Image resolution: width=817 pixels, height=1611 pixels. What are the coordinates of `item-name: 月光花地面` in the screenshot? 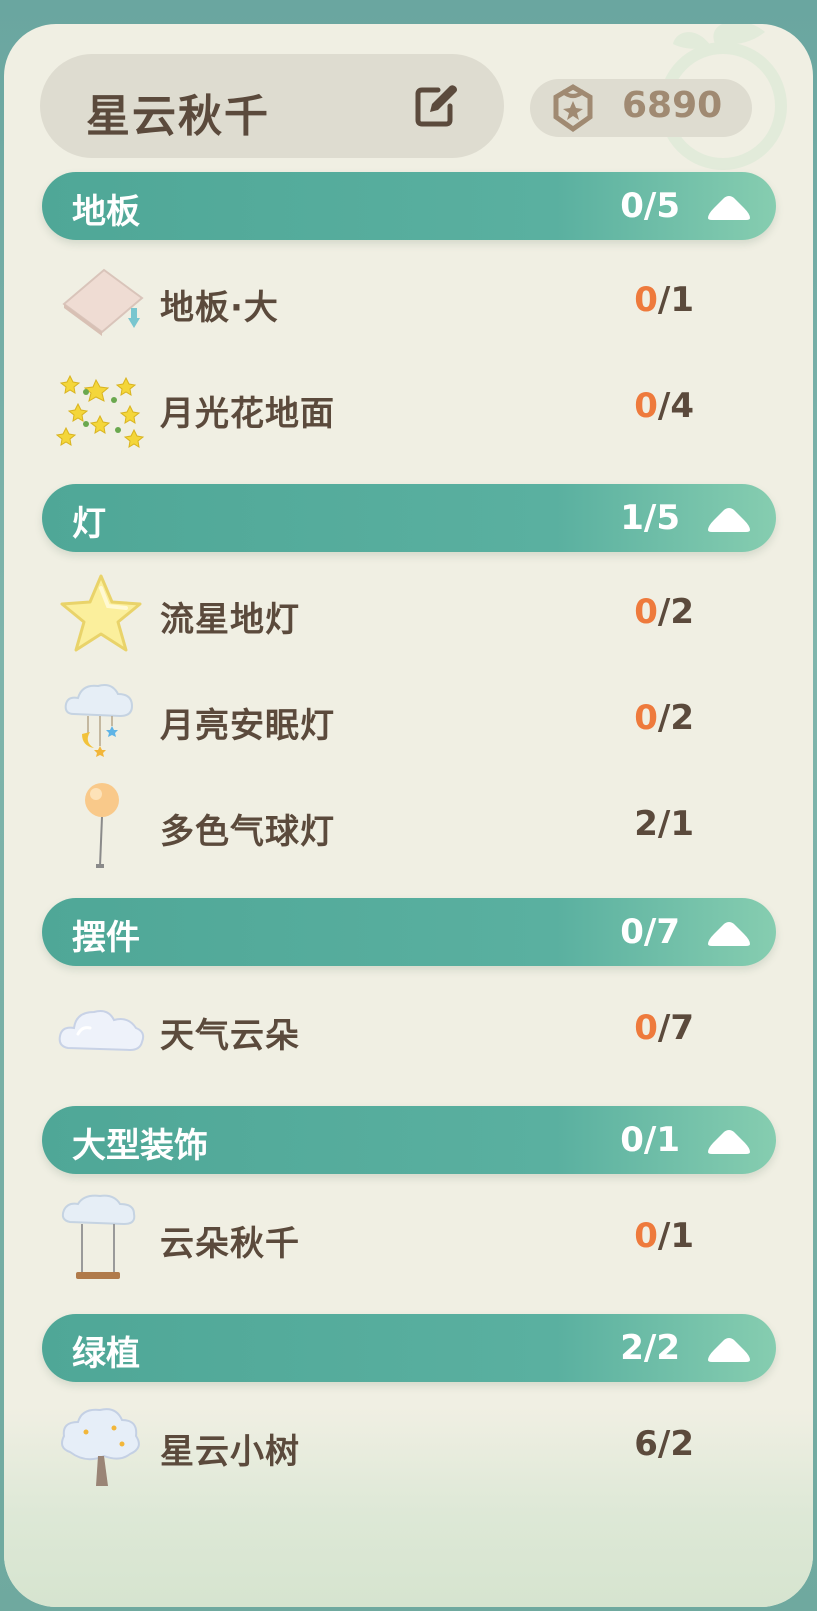 It's located at (247, 414).